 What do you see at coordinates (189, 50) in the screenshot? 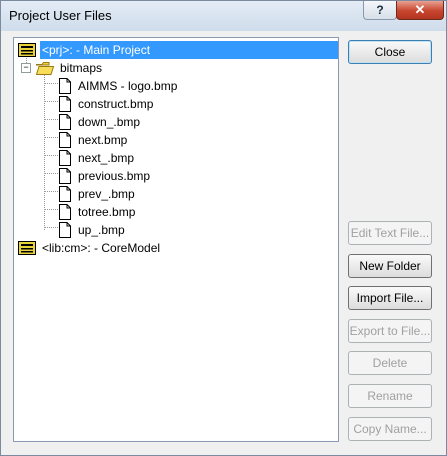
I see `tree-item-label: <prj>: - Main Project` at bounding box center [189, 50].